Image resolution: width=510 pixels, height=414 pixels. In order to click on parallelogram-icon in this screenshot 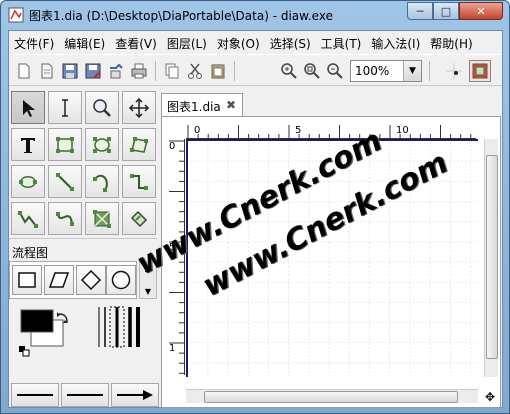, I will do `click(59, 280)`.